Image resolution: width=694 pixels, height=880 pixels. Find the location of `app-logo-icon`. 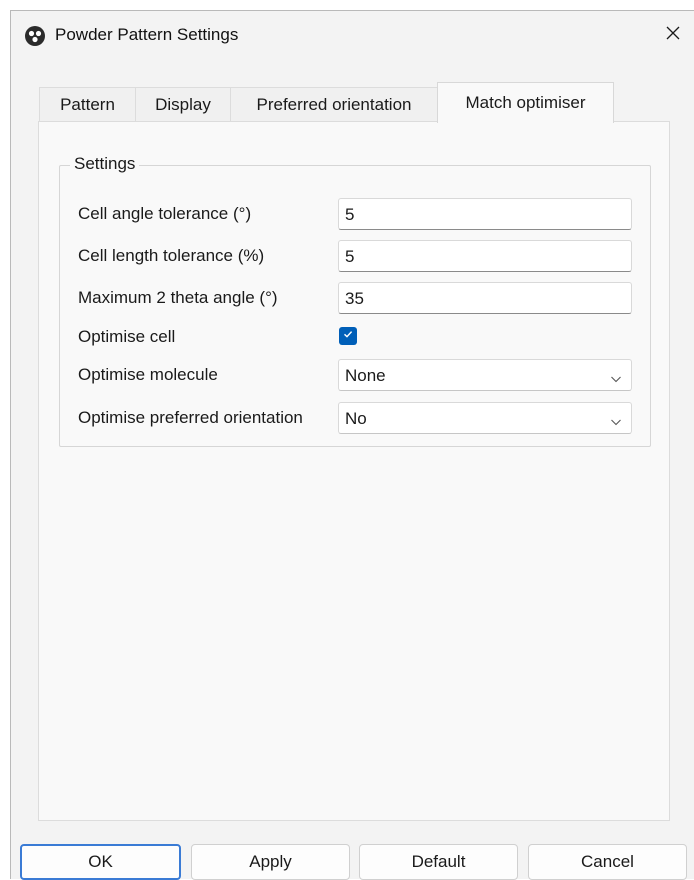

app-logo-icon is located at coordinates (35, 36).